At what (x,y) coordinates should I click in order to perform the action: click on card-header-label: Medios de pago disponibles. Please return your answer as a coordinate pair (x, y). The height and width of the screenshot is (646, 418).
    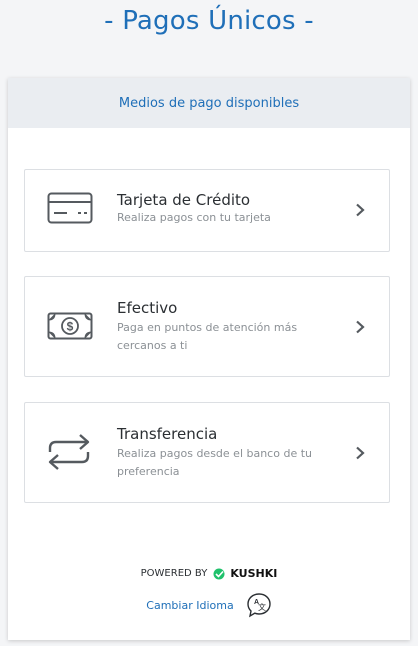
    Looking at the image, I should click on (209, 103).